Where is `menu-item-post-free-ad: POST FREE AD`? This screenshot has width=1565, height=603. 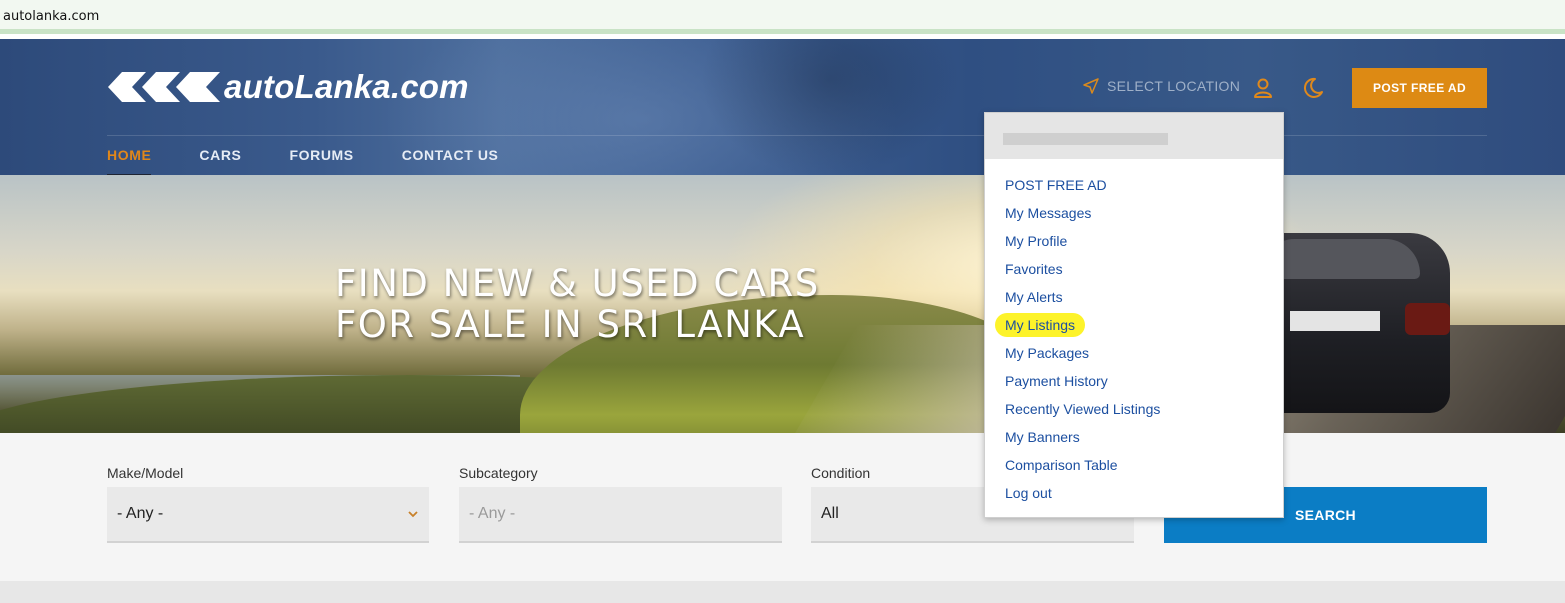
menu-item-post-free-ad: POST FREE AD is located at coordinates (1134, 185).